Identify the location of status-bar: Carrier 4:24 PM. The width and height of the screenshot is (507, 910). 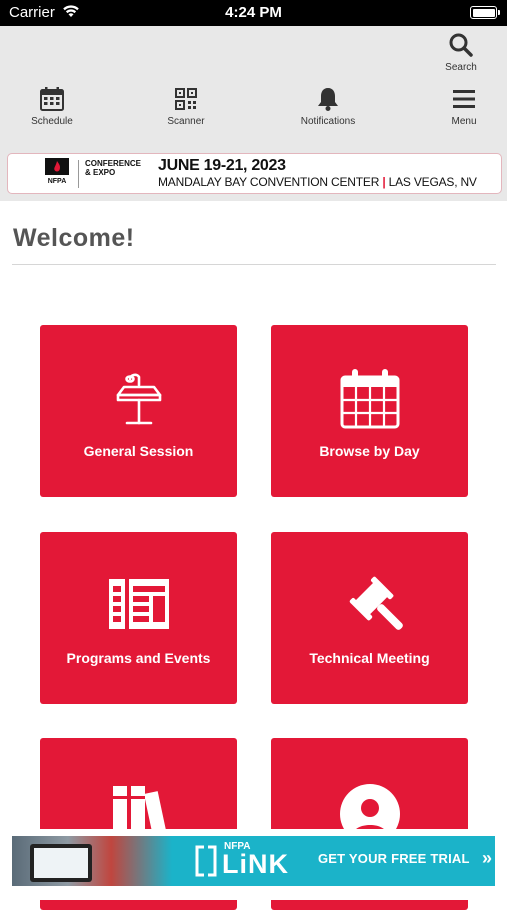
(253, 13).